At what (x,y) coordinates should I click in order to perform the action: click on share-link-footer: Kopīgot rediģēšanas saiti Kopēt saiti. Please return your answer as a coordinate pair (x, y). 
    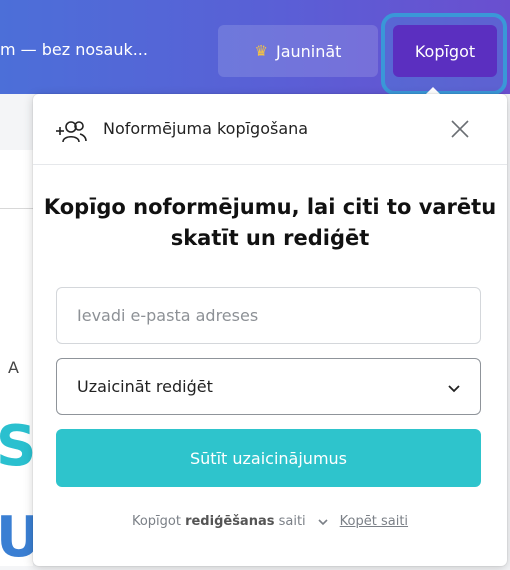
    Looking at the image, I should click on (270, 521).